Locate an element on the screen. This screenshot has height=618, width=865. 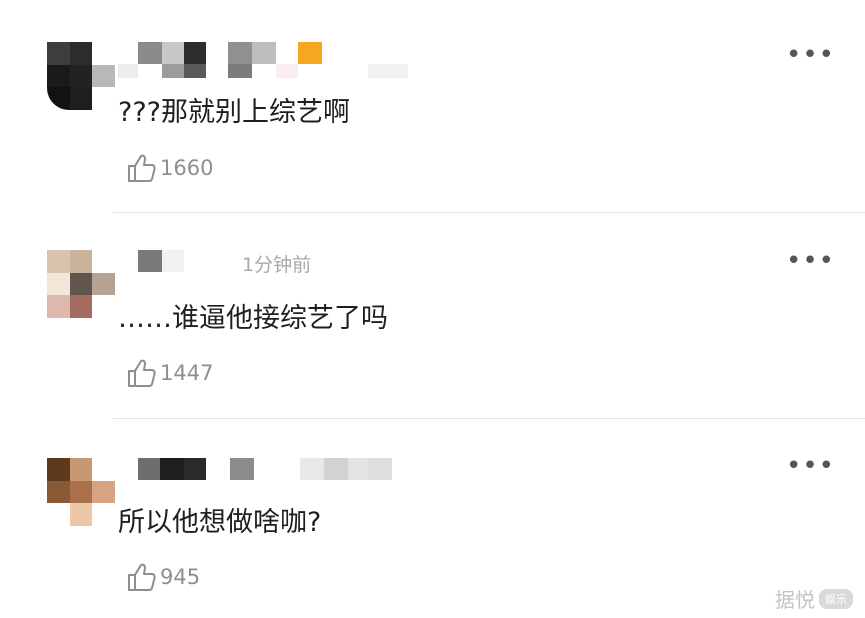
like-button: 945 is located at coordinates (163, 577).